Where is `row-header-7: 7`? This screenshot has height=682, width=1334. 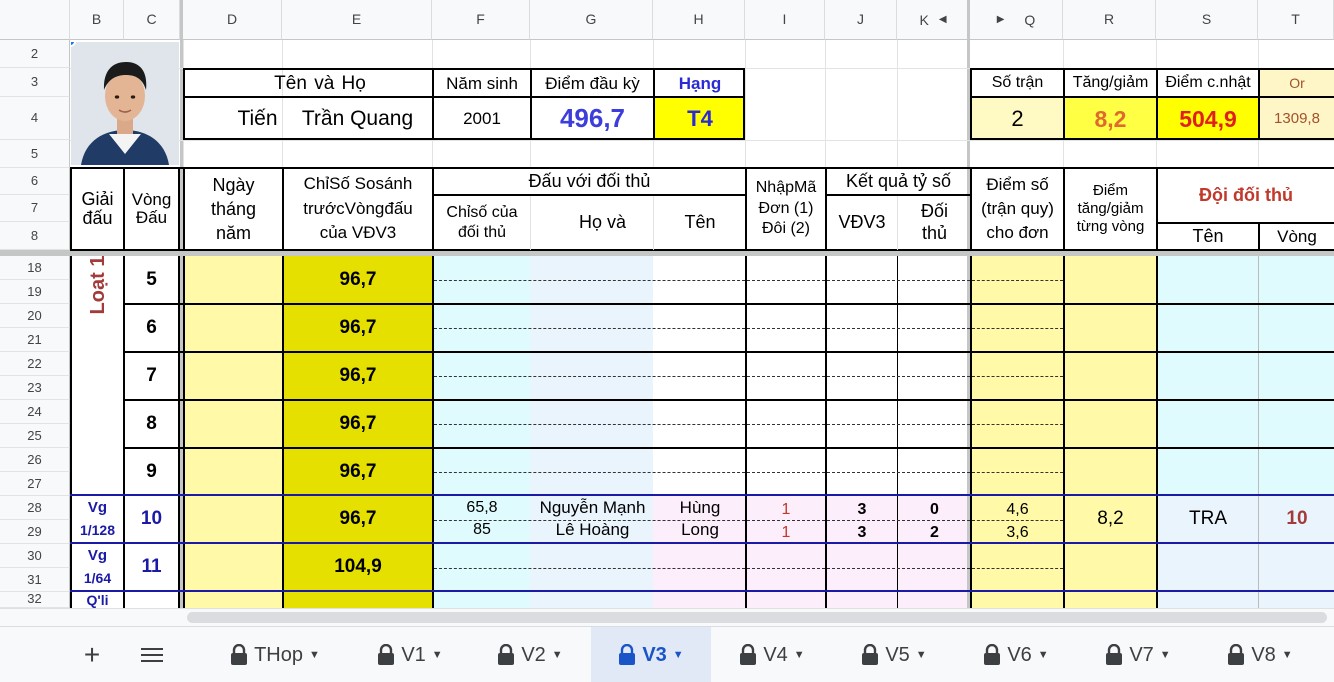
row-header-7: 7 is located at coordinates (35, 208).